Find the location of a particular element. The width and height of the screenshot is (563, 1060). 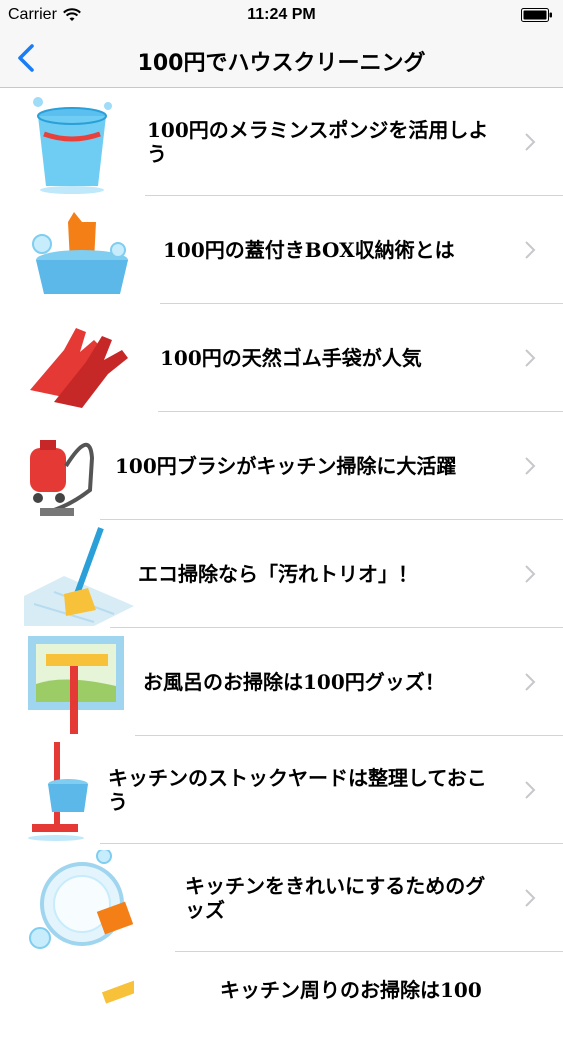

list-item: キッチン周りのお掃除は100 is located at coordinates (281, 1006).